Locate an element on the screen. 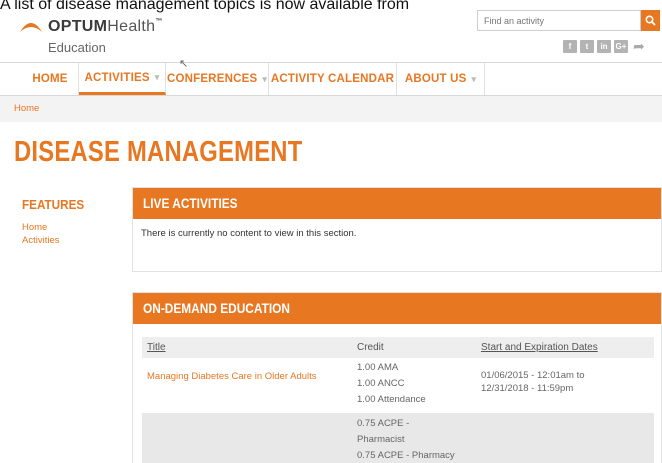 Image resolution: width=662 pixels, height=463 pixels. credit-item: 1.00 AMA is located at coordinates (378, 367).